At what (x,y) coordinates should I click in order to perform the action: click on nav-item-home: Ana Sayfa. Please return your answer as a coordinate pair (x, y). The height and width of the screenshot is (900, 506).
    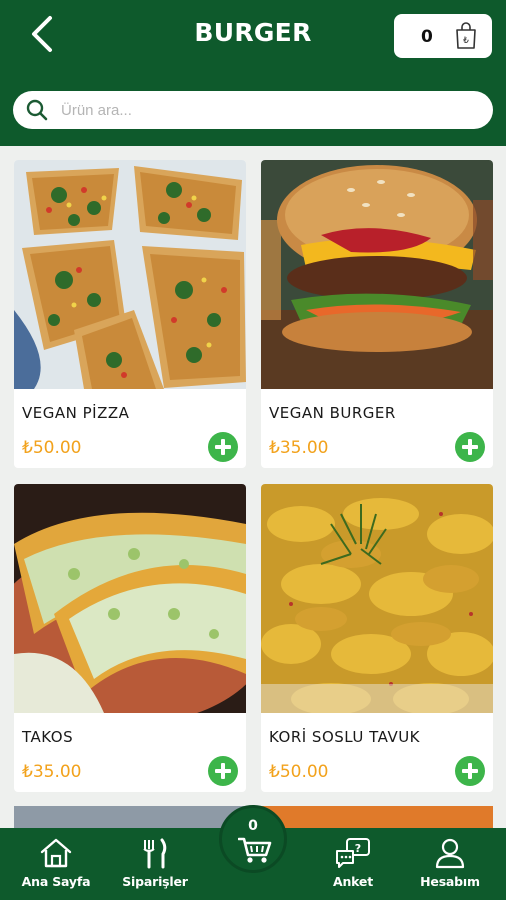
    Looking at the image, I should click on (56, 864).